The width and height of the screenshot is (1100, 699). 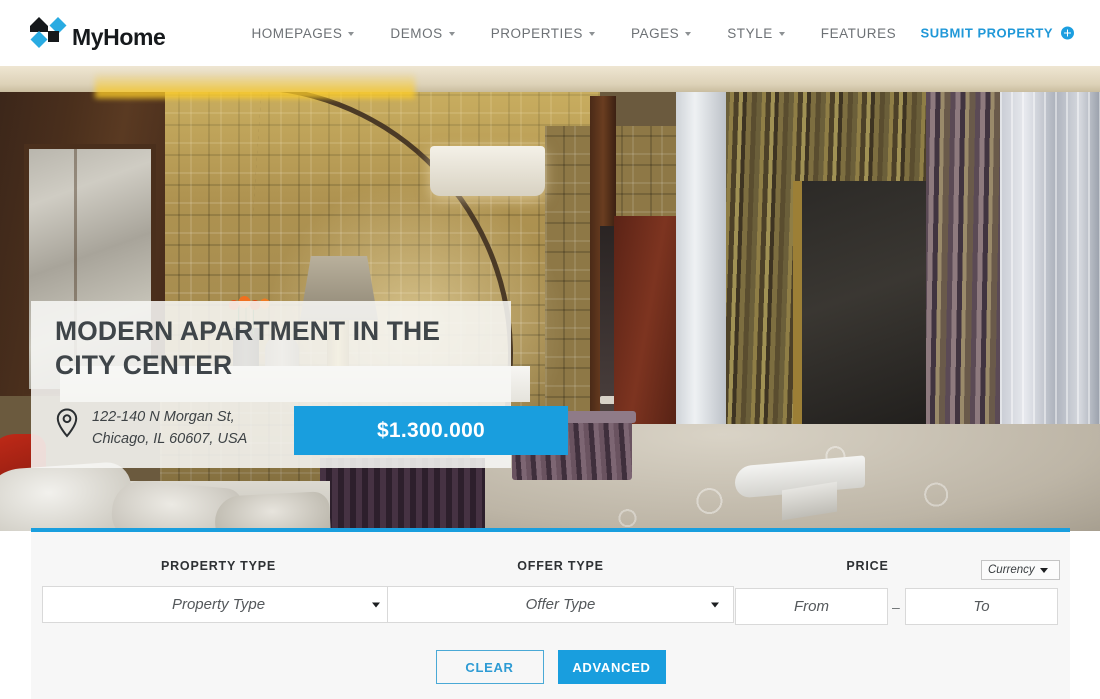 I want to click on nav-item-homepages: HOMEPAGES, so click(x=302, y=33).